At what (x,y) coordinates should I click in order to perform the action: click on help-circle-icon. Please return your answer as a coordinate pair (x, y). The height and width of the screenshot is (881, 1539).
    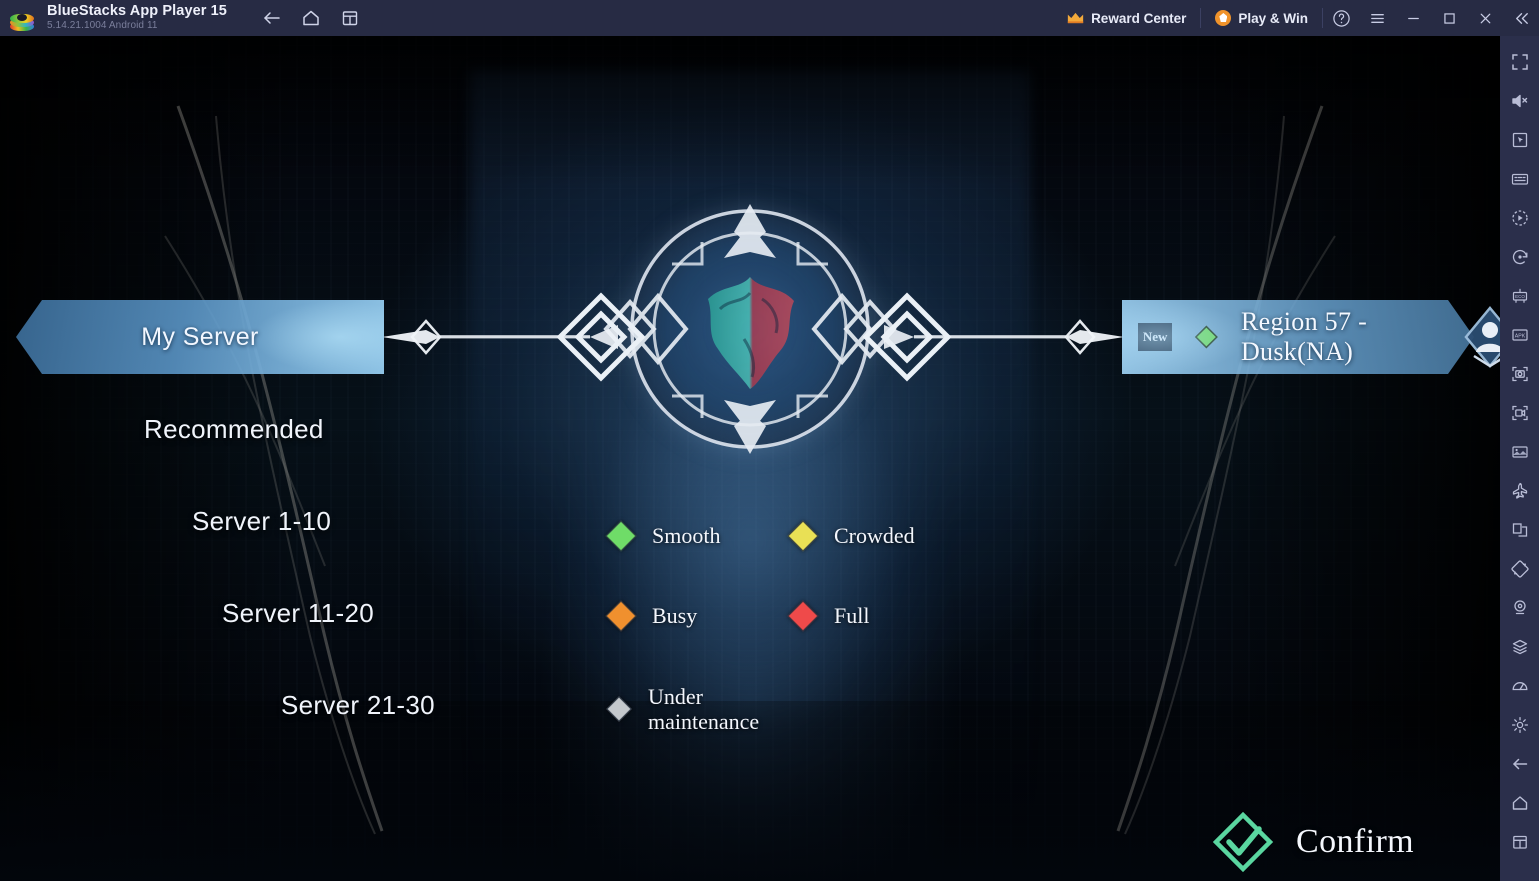
    Looking at the image, I should click on (1341, 18).